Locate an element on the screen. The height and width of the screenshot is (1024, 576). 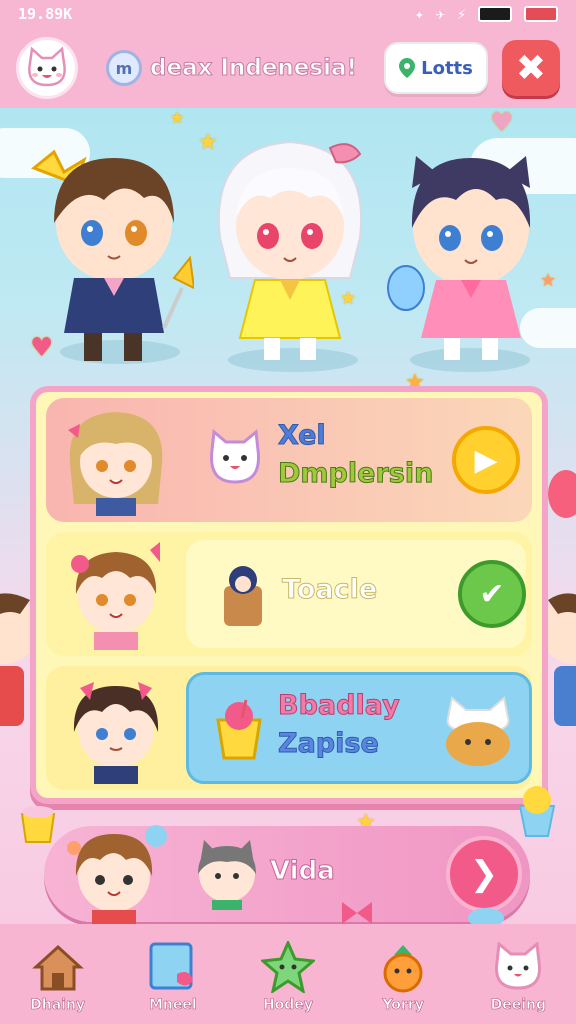
note-icon is located at coordinates (173, 967).